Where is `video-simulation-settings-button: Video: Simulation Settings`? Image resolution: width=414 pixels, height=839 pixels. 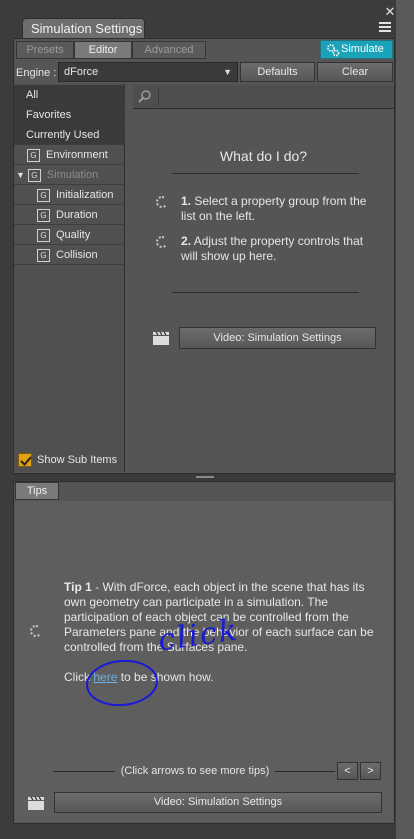
video-simulation-settings-button: Video: Simulation Settings is located at coordinates (277, 338).